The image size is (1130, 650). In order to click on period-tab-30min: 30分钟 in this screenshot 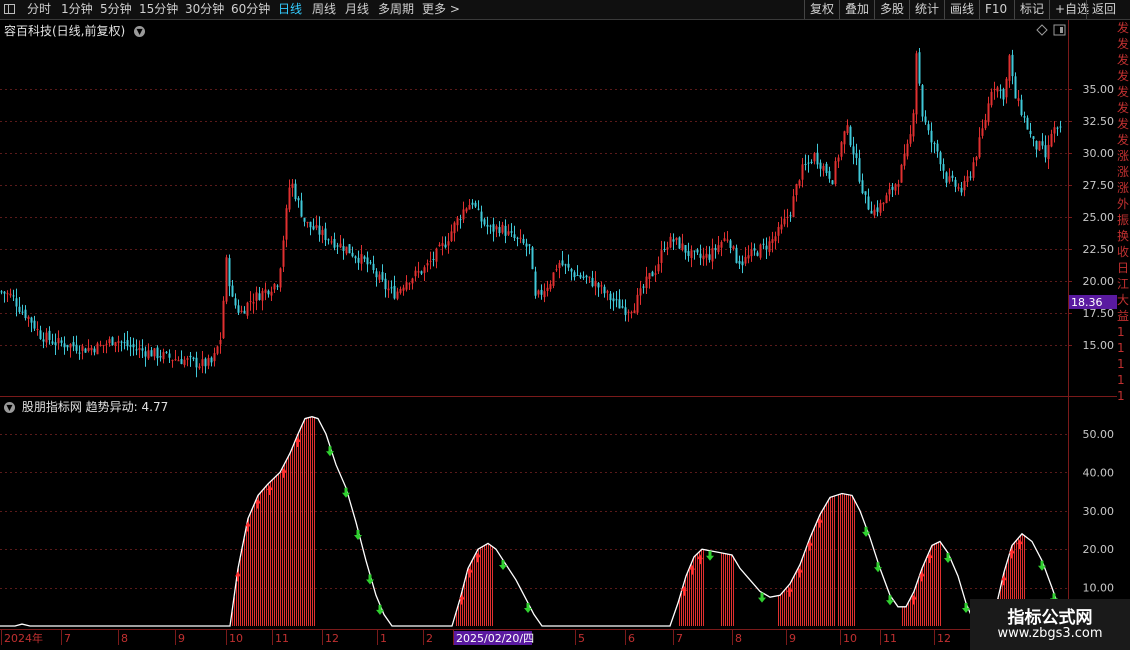, I will do `click(204, 9)`.